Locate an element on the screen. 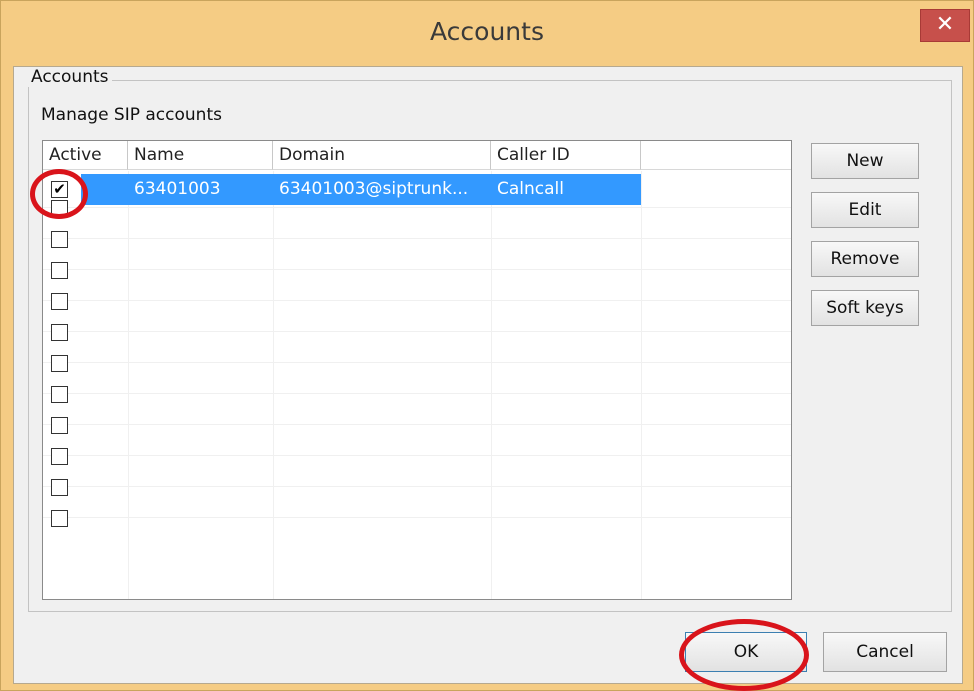  column-header-caller-id: Caller ID is located at coordinates (566, 155).